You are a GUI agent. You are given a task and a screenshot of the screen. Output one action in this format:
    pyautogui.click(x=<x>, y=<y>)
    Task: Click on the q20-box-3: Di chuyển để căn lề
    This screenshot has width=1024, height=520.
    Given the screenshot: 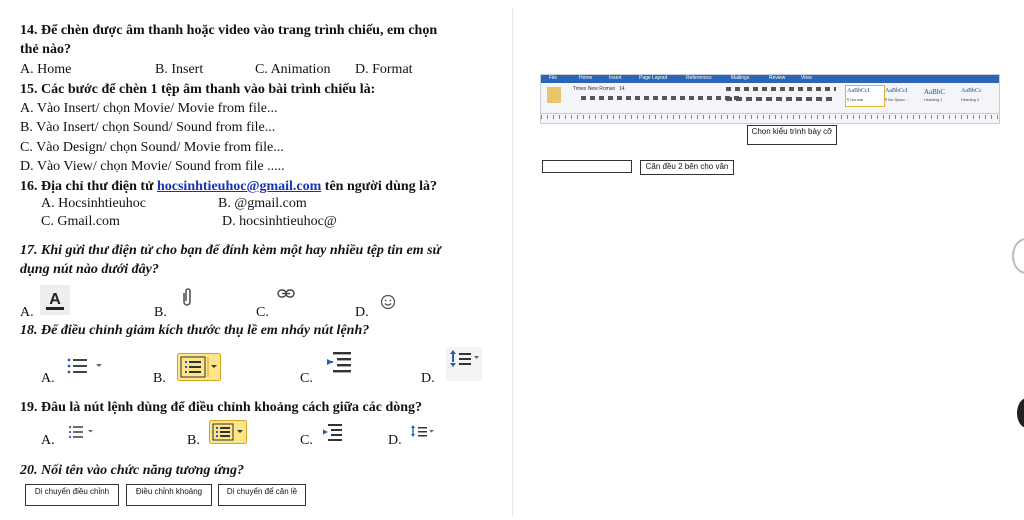 What is the action you would take?
    pyautogui.click(x=262, y=495)
    